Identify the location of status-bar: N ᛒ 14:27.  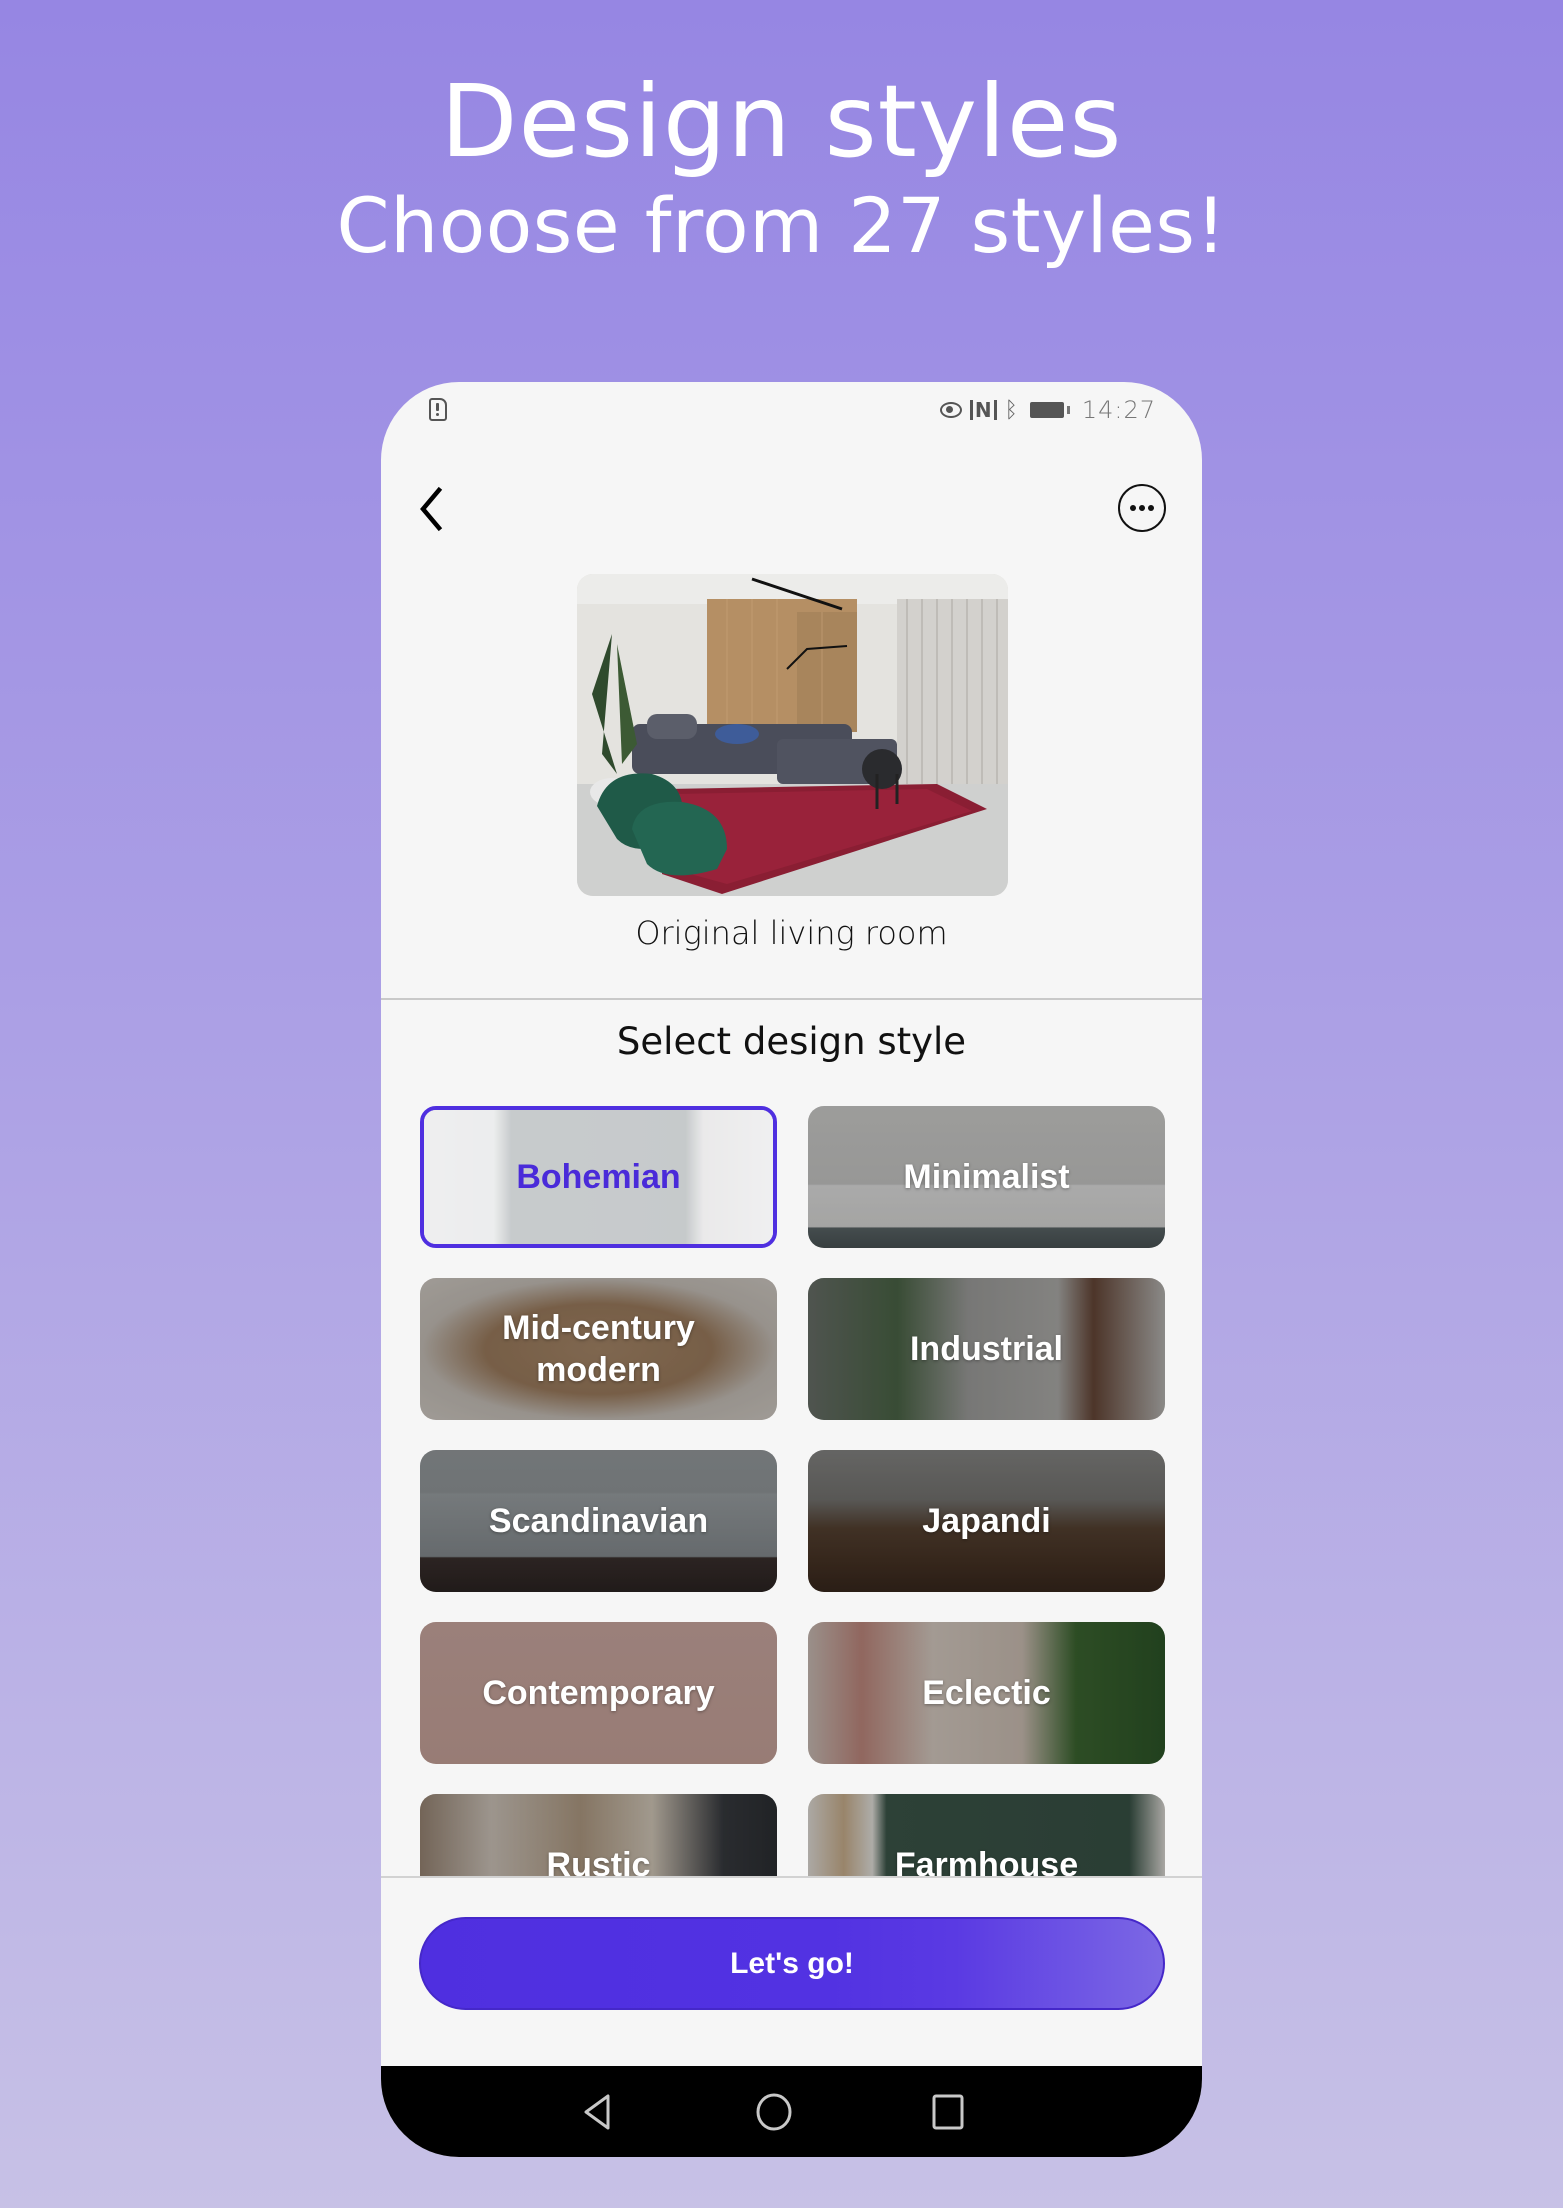
(791, 412).